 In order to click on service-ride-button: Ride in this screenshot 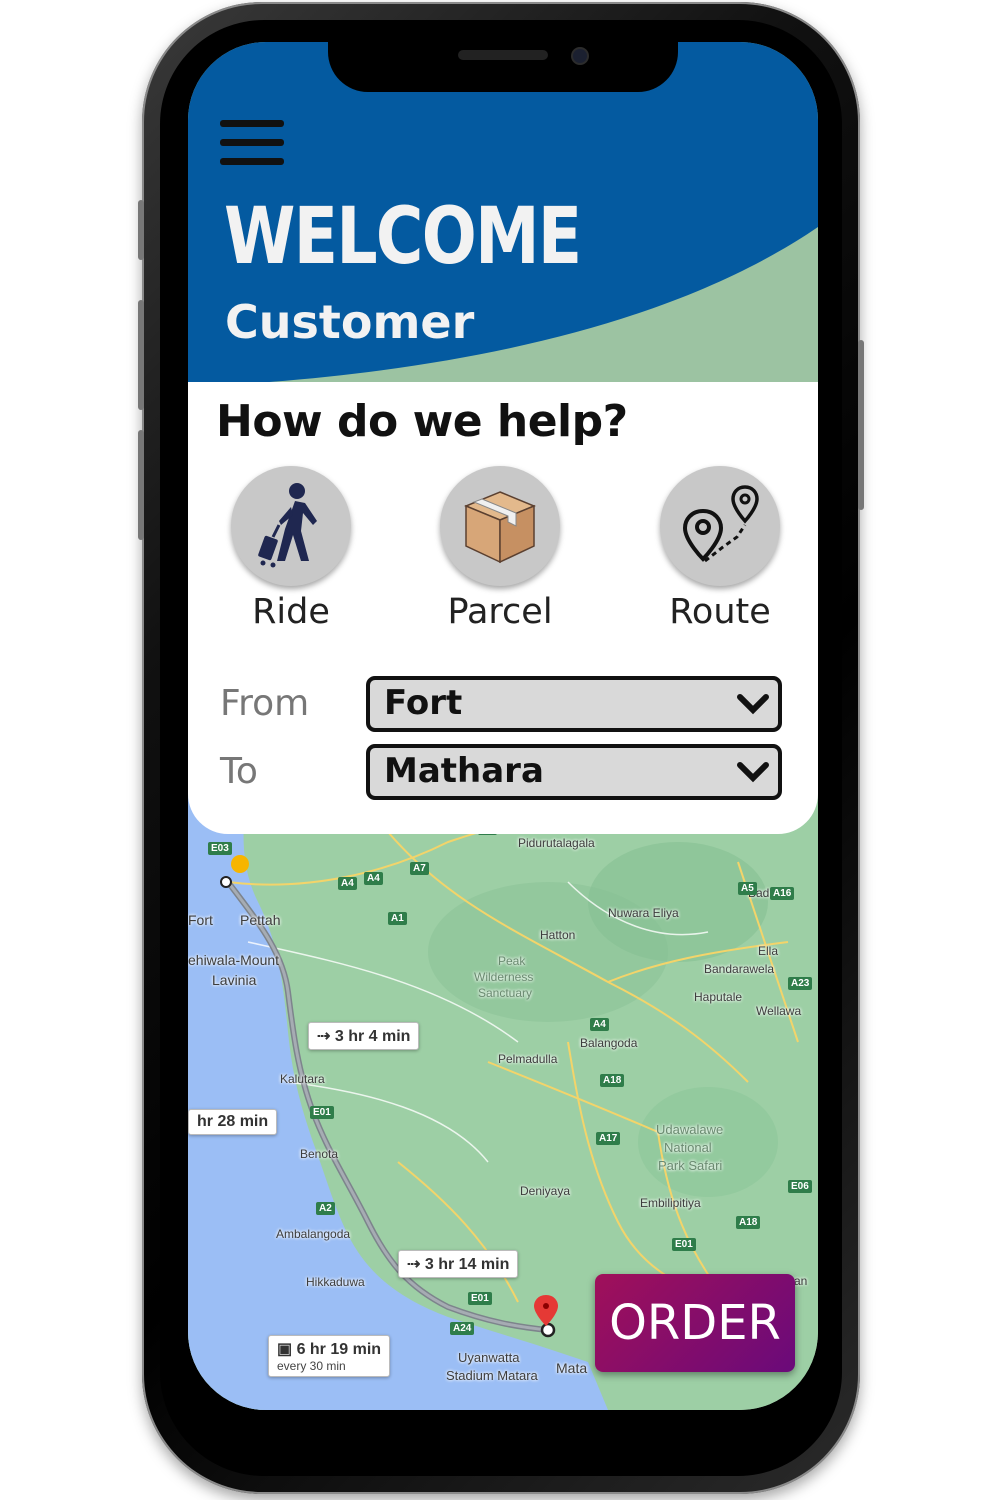, I will do `click(291, 549)`.